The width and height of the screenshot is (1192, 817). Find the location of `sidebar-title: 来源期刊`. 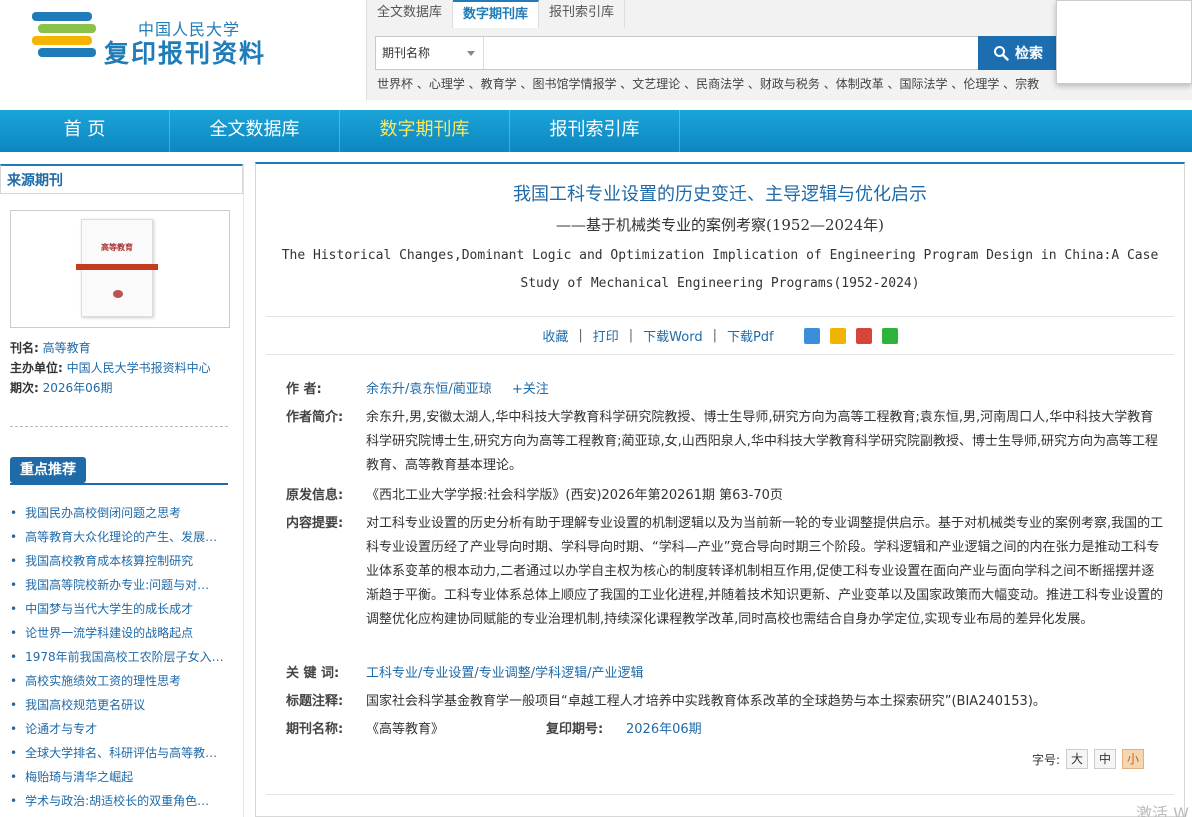

sidebar-title: 来源期刊 is located at coordinates (121, 179).